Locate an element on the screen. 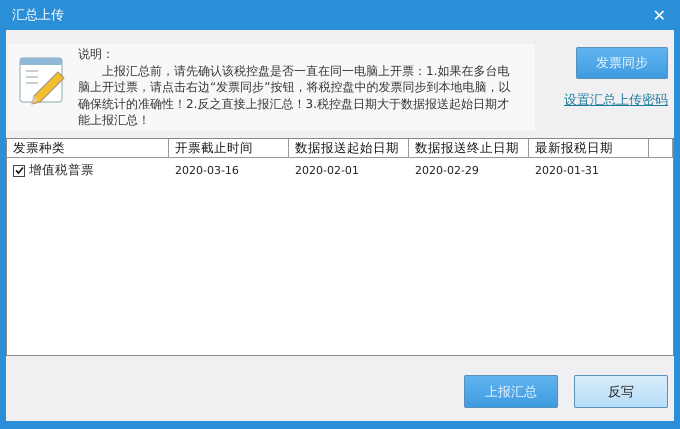  column-header: 最新报税日期 is located at coordinates (589, 148).